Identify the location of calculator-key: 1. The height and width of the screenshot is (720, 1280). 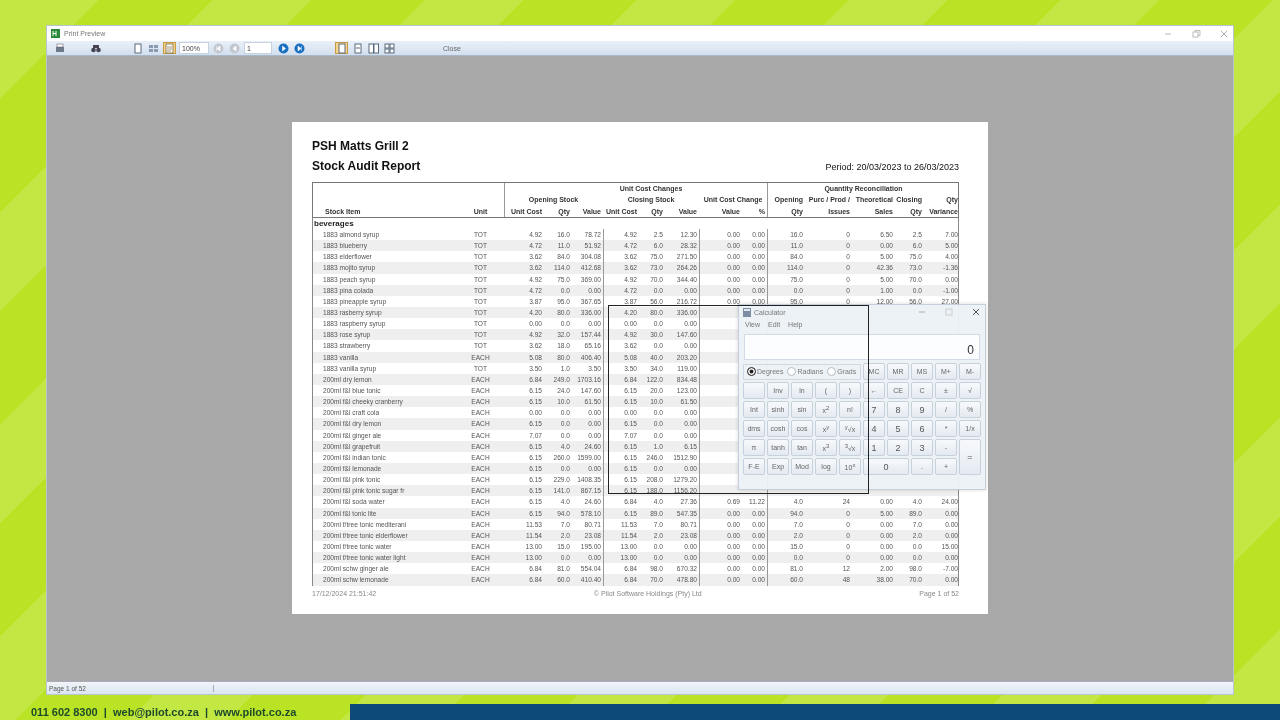
(874, 447).